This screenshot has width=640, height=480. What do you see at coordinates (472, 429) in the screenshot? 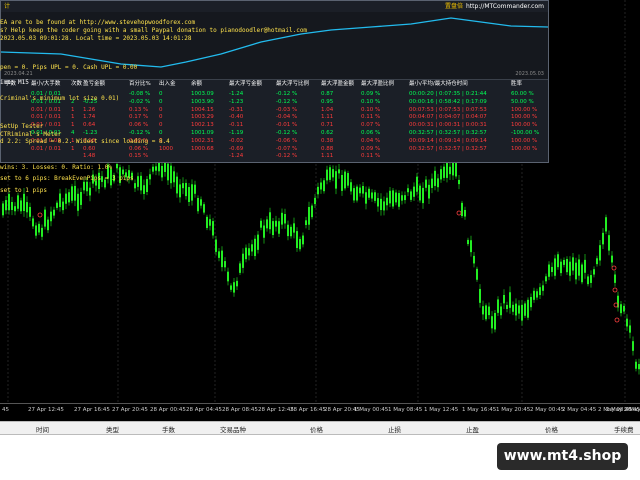
I see `terminal-column-header: 止盈` at bounding box center [472, 429].